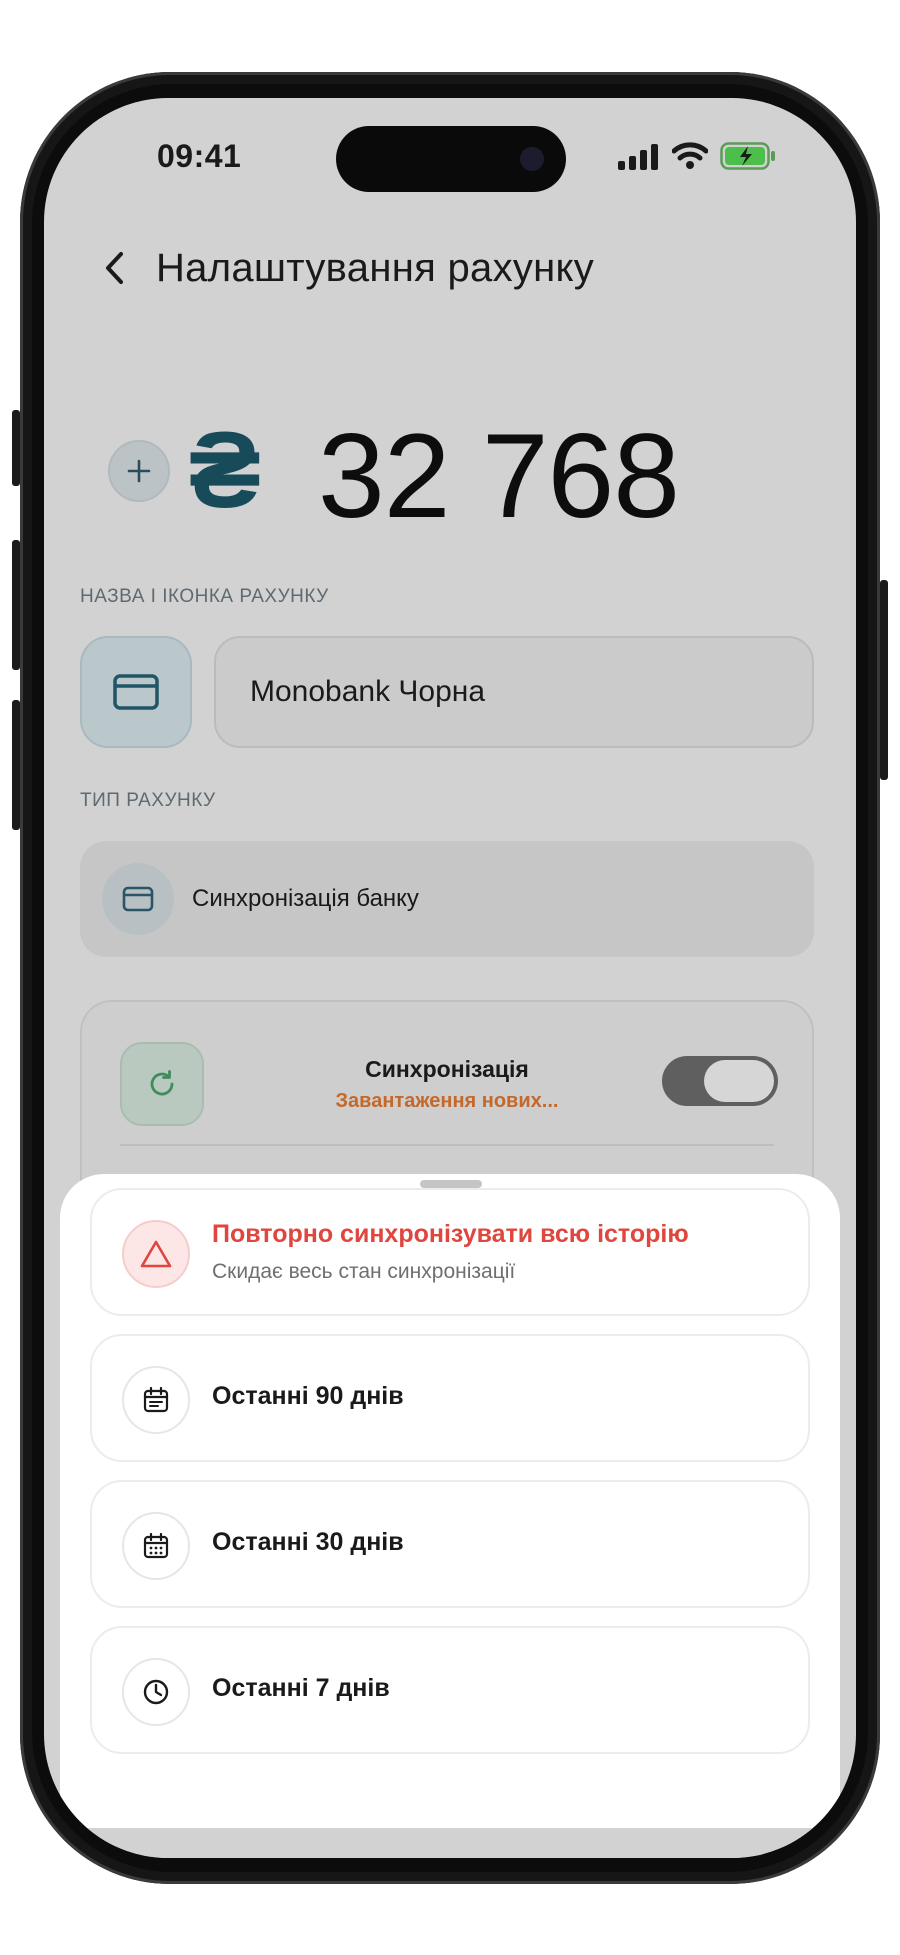 The image size is (900, 1955). I want to click on option-last-7-days: Останні 7 днів, so click(450, 1690).